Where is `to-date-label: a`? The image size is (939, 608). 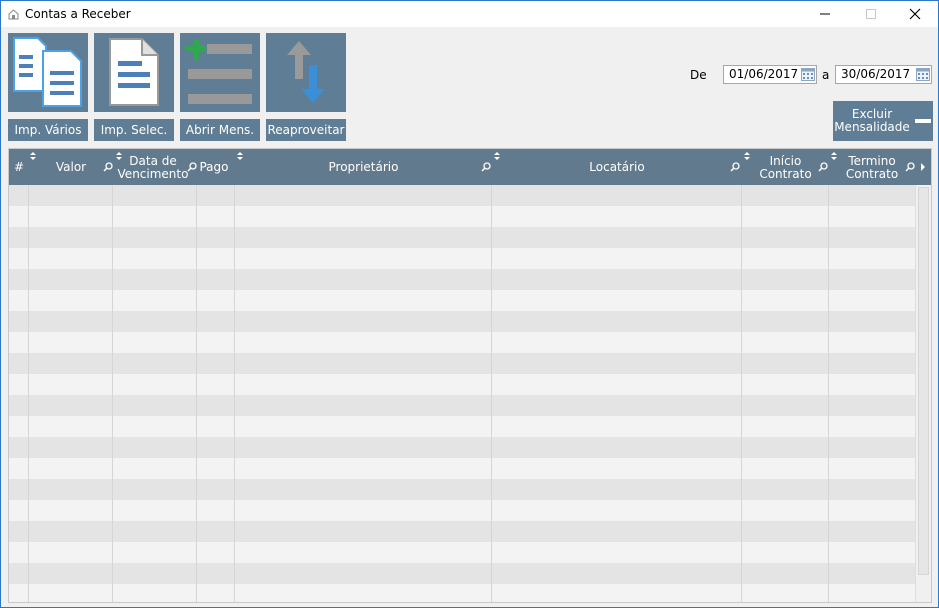
to-date-label: a is located at coordinates (826, 75).